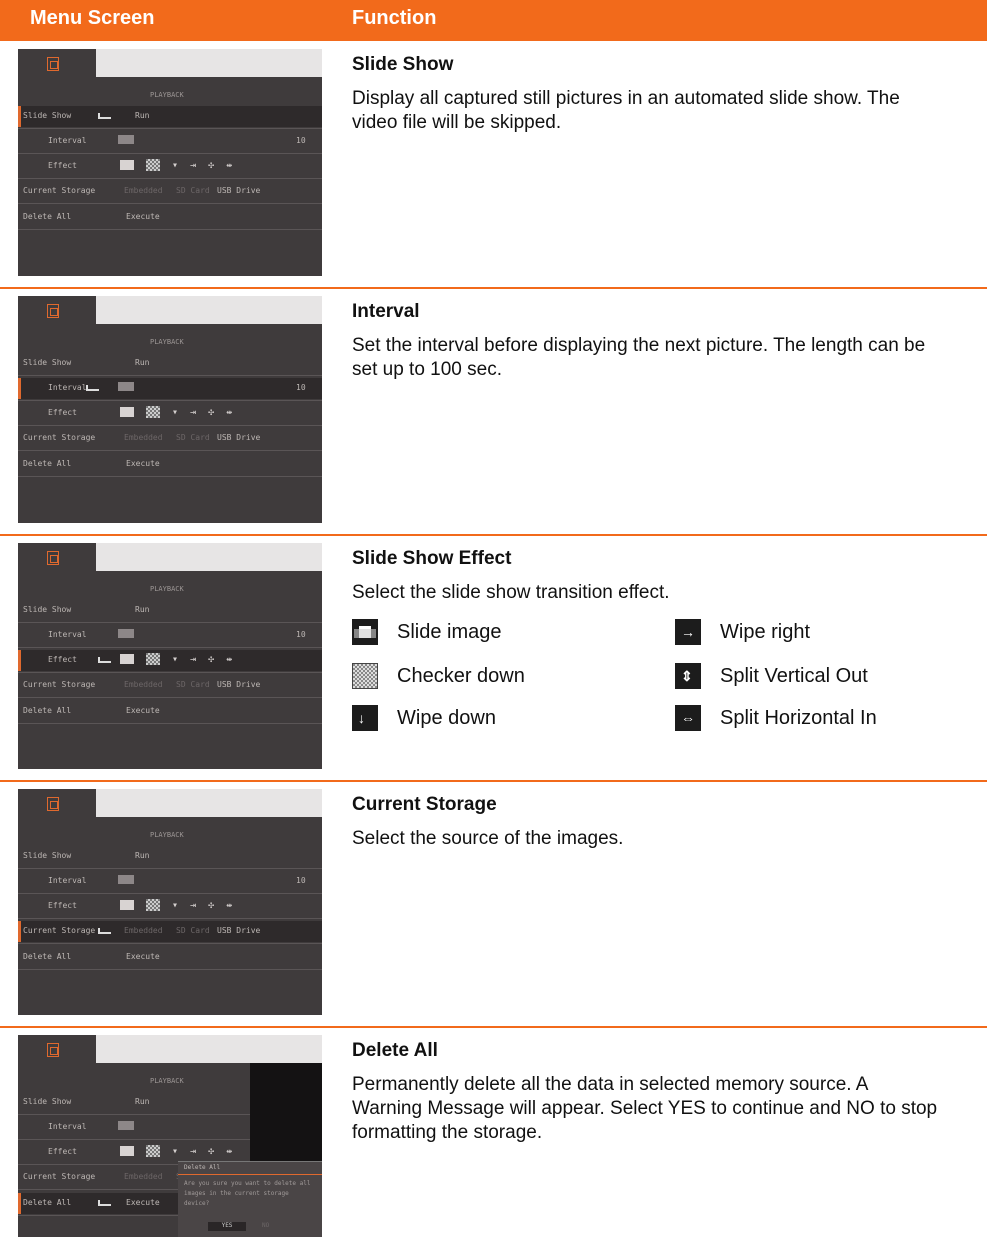 This screenshot has height=1249, width=987. Describe the element at coordinates (403, 64) in the screenshot. I see `function-title: Slide Show` at that location.